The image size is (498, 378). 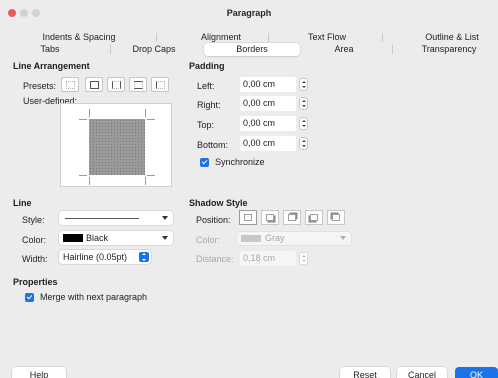 I want to click on padding-right-stepper, so click(x=303, y=103).